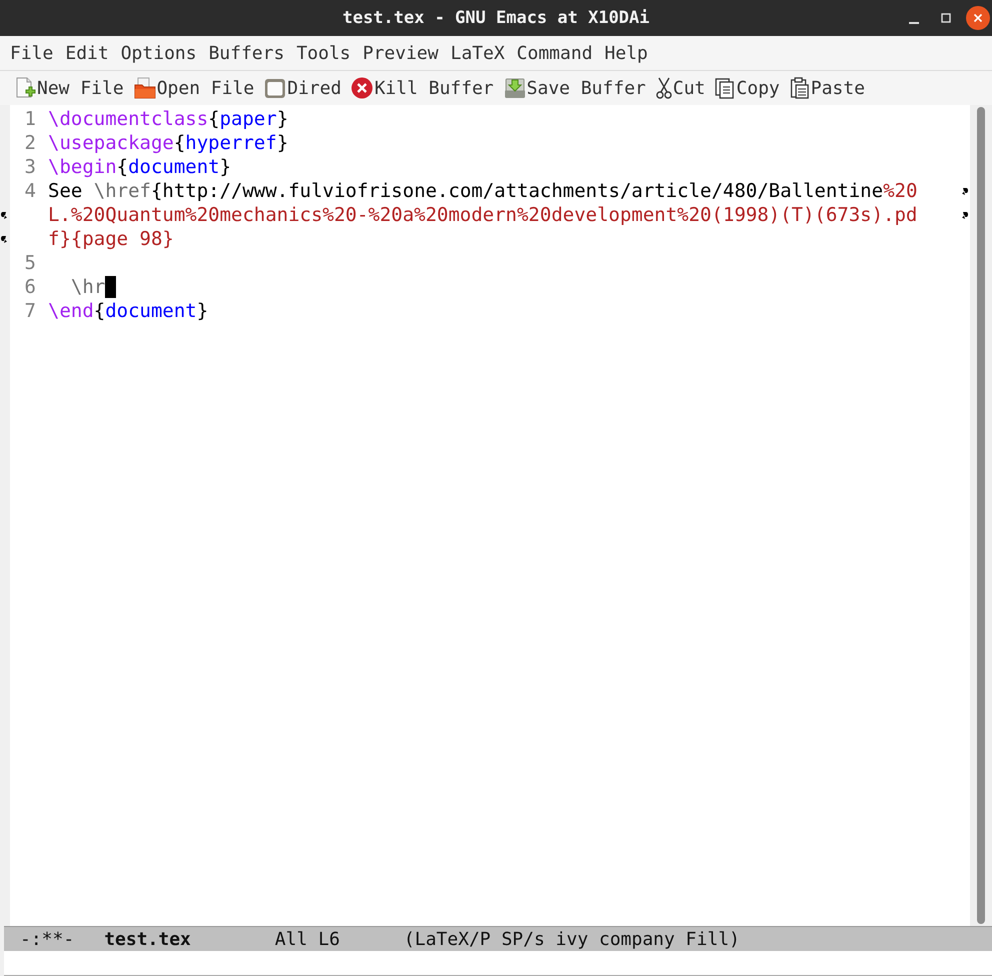  I want to click on code-token: hyperref, so click(231, 143).